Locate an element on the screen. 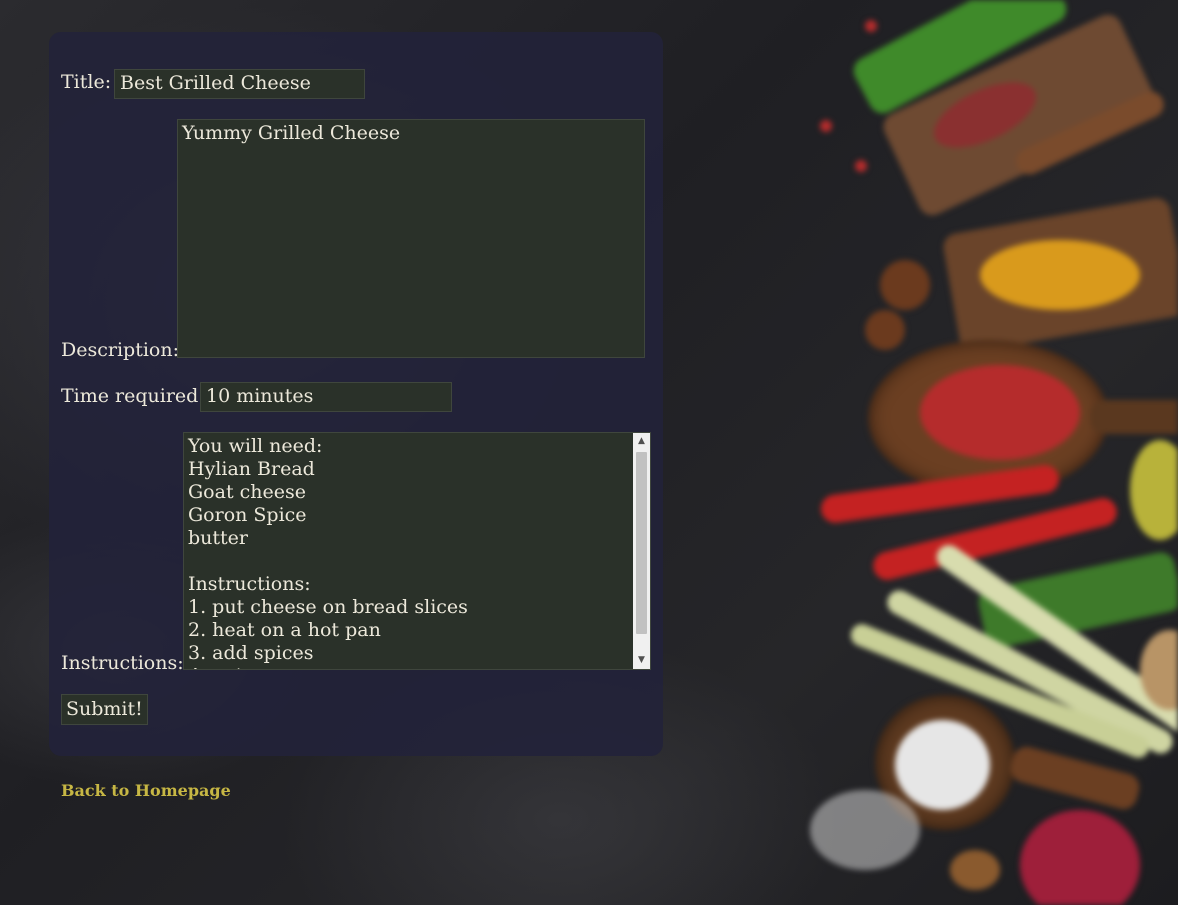 This screenshot has width=1178, height=905. title-input: Best Grilled Cheese is located at coordinates (239, 84).